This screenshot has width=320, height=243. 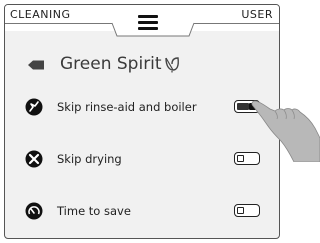 I want to click on pointing-hand-icon, so click(x=285, y=131).